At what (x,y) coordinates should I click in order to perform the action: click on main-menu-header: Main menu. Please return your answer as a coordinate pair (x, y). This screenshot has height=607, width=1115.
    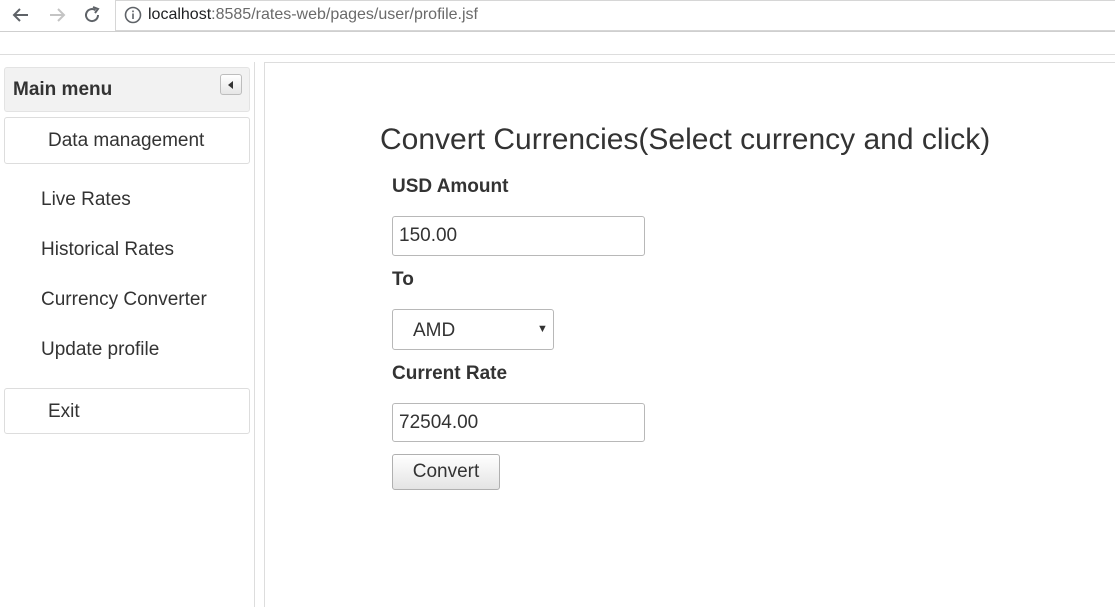
    Looking at the image, I should click on (127, 89).